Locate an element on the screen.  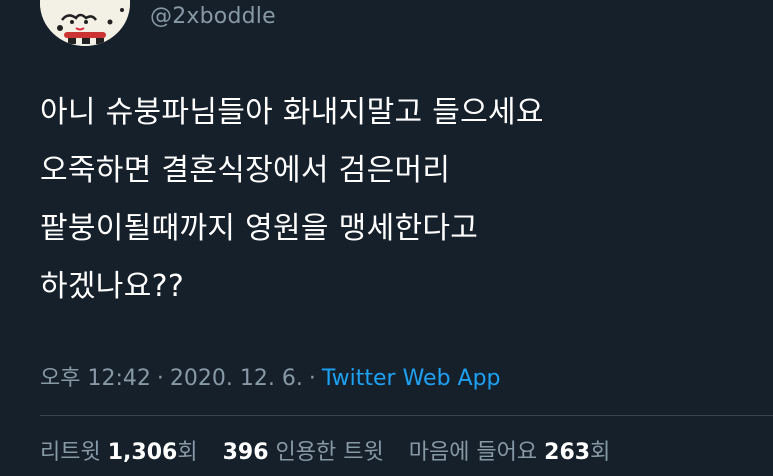
tweet-timestamp: 오후 12:42 · 2020. 12. 6. is located at coordinates (171, 378).